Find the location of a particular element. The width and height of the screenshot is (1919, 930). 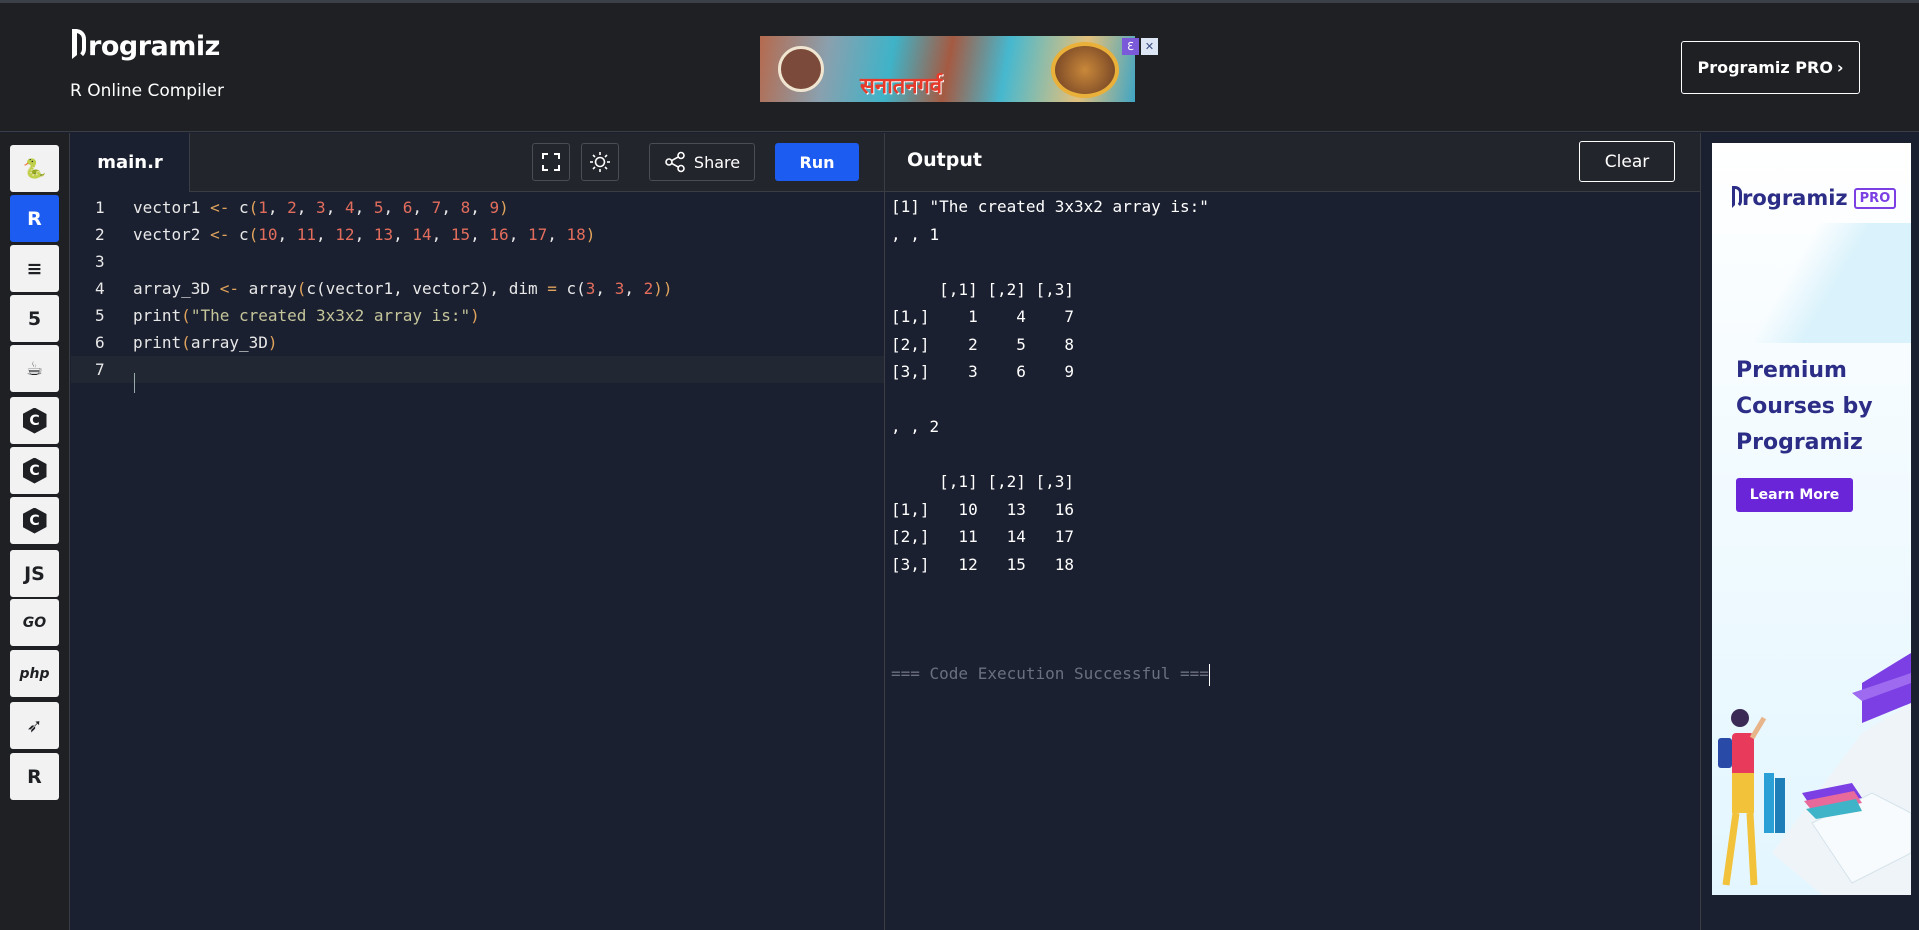

sidebar-lang-python: 🐍 is located at coordinates (34, 168).